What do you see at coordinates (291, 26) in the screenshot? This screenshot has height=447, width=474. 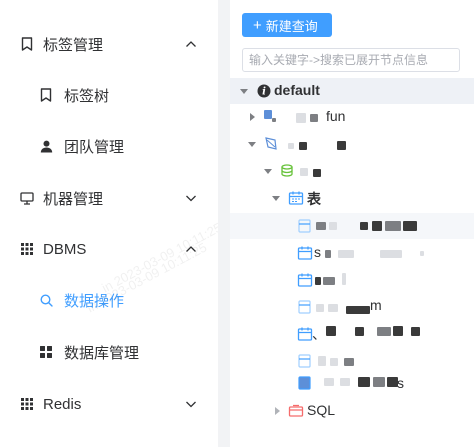 I see `new-query-label: 新建查询` at bounding box center [291, 26].